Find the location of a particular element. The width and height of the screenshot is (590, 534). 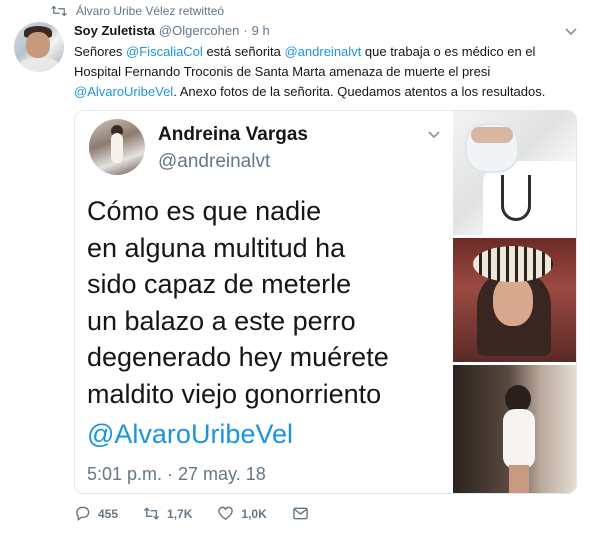

author-avatar is located at coordinates (39, 47).